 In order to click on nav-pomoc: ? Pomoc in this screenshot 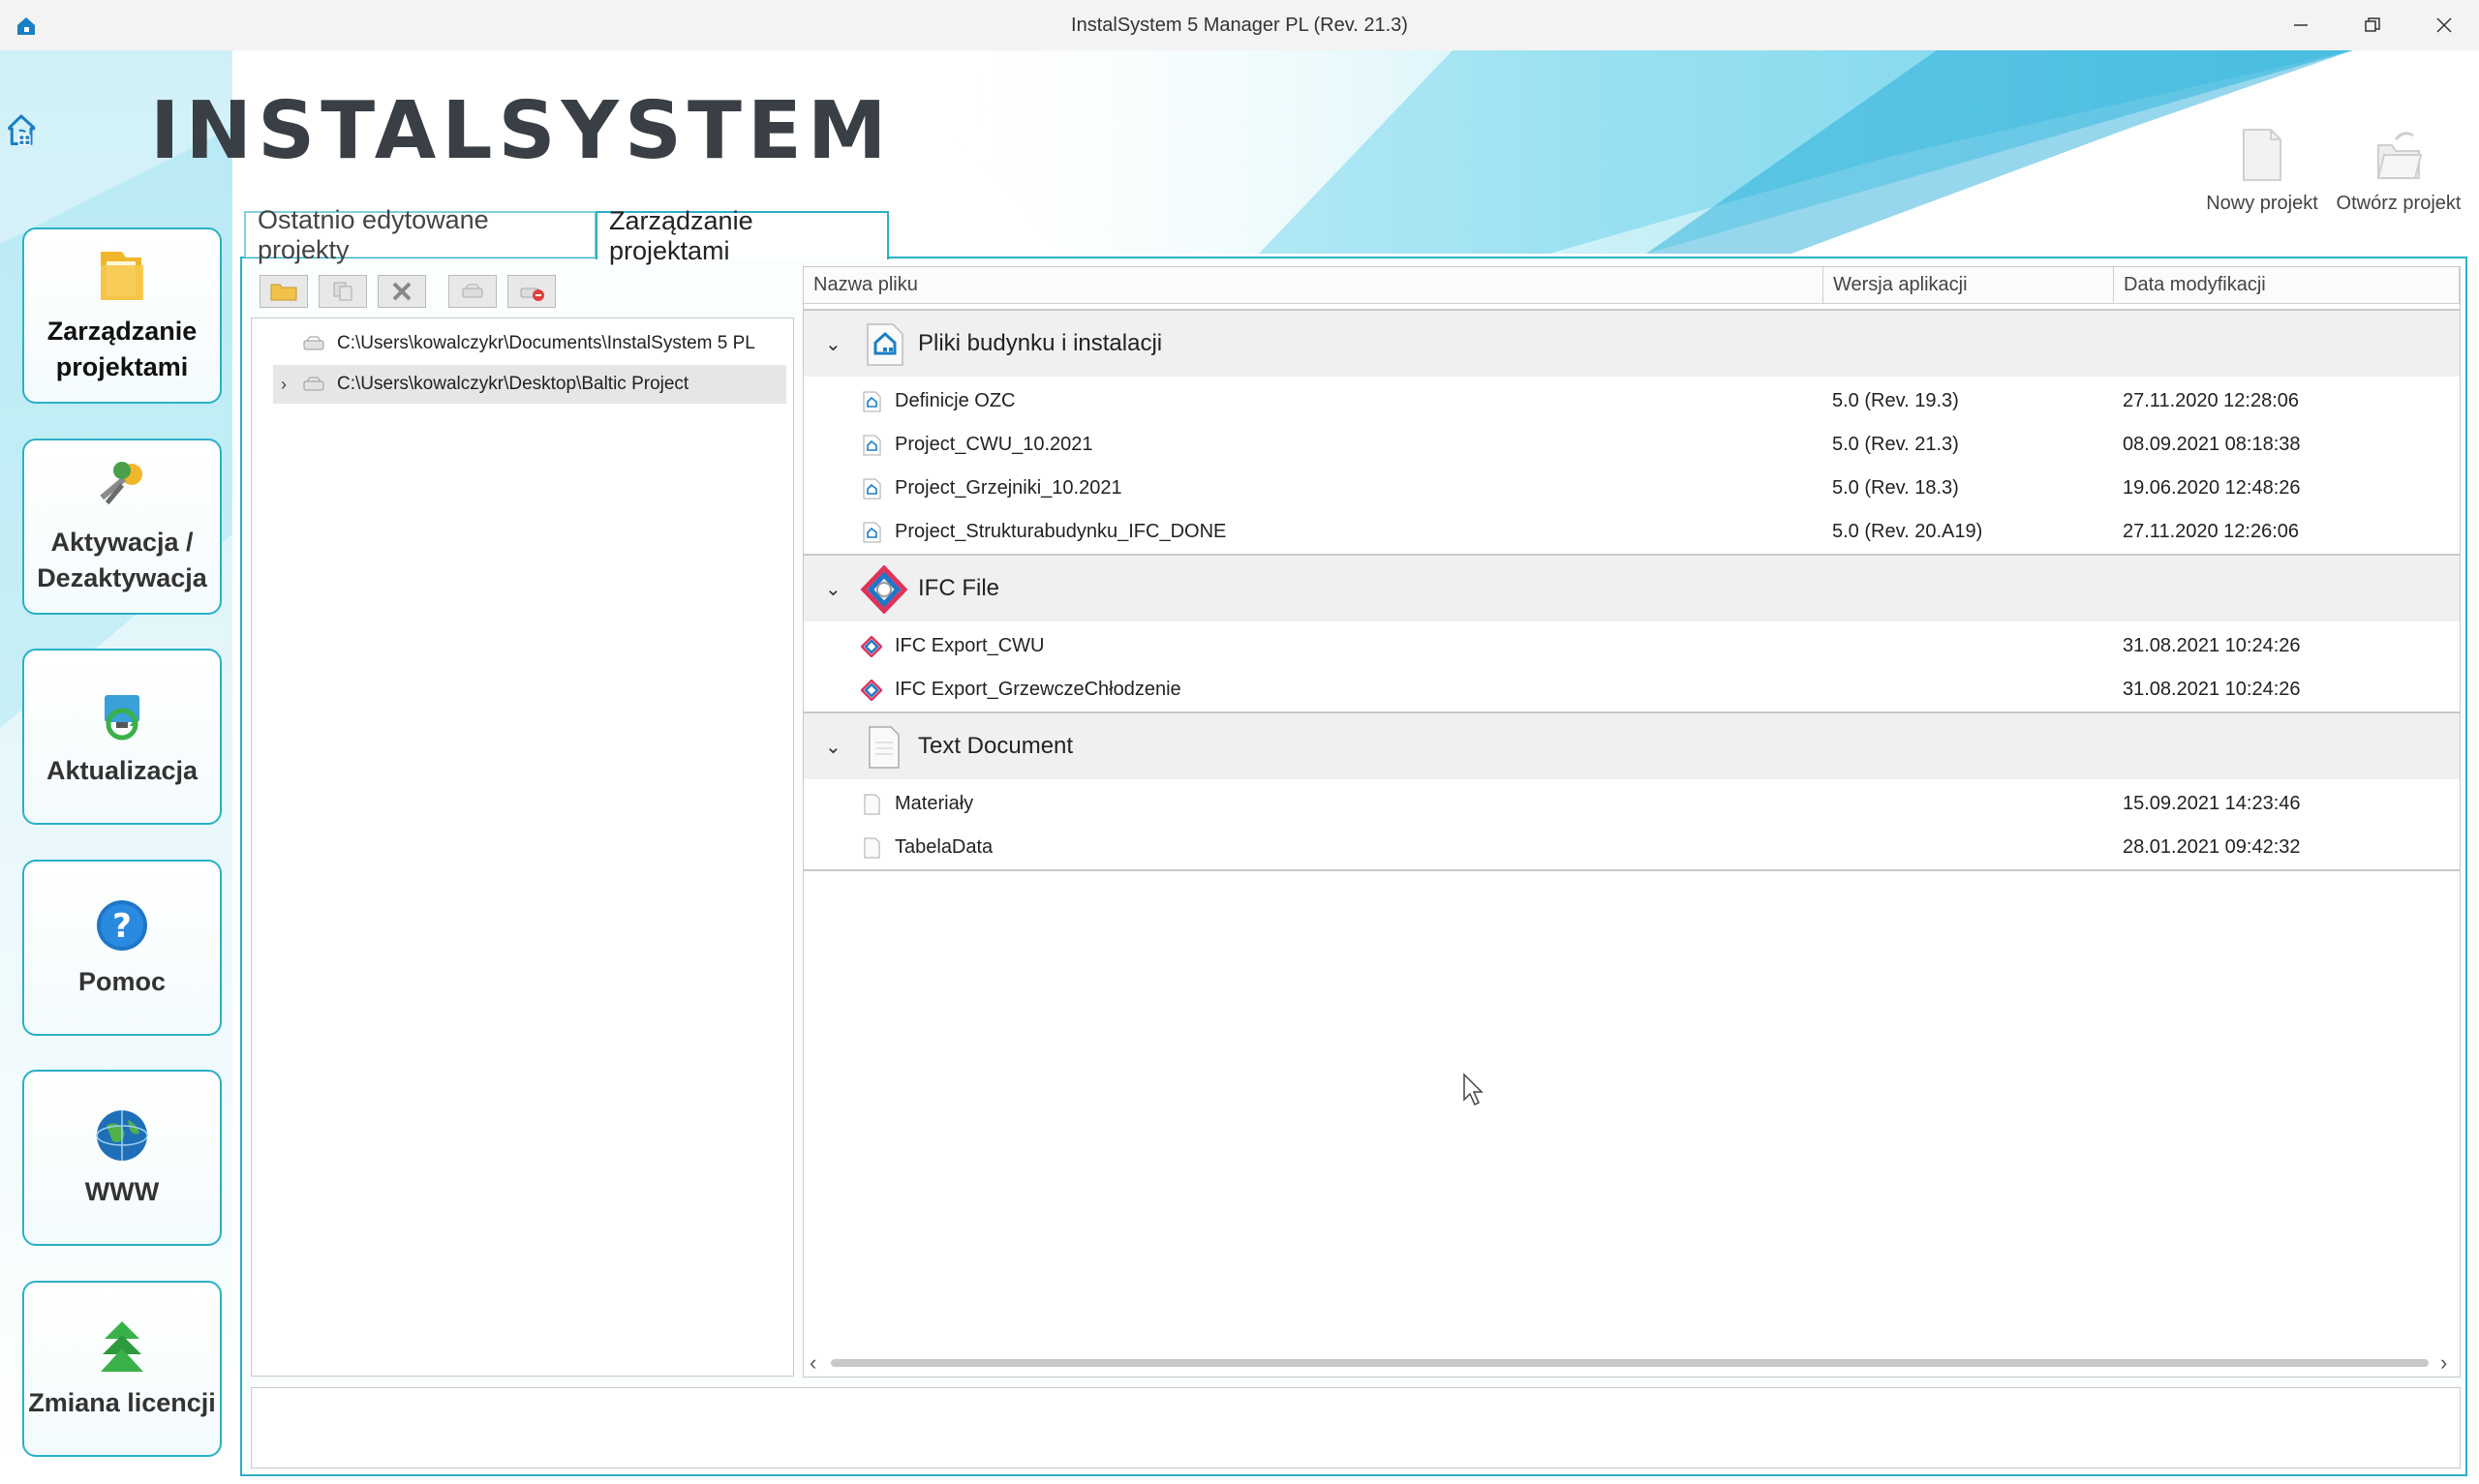, I will do `click(122, 948)`.